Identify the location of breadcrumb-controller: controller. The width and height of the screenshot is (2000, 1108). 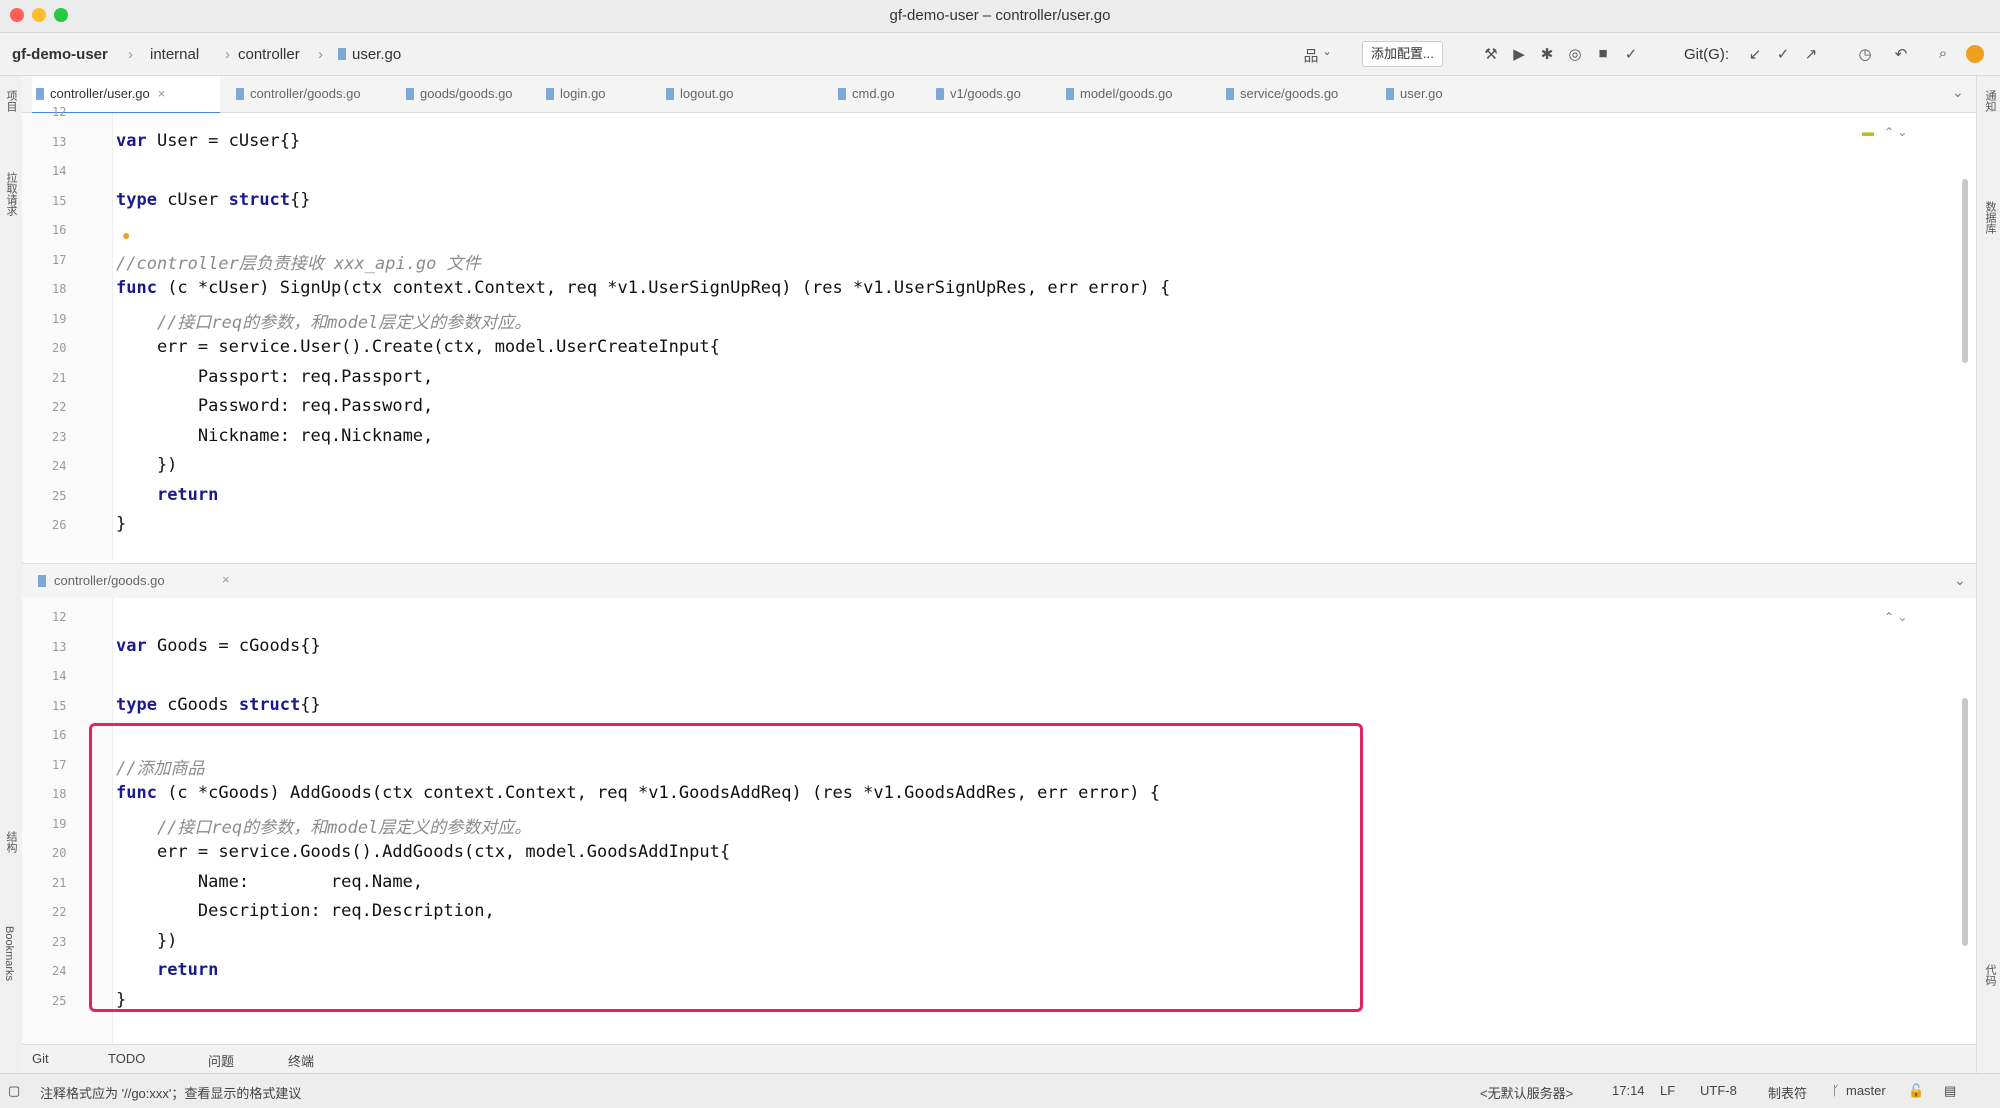
(269, 54).